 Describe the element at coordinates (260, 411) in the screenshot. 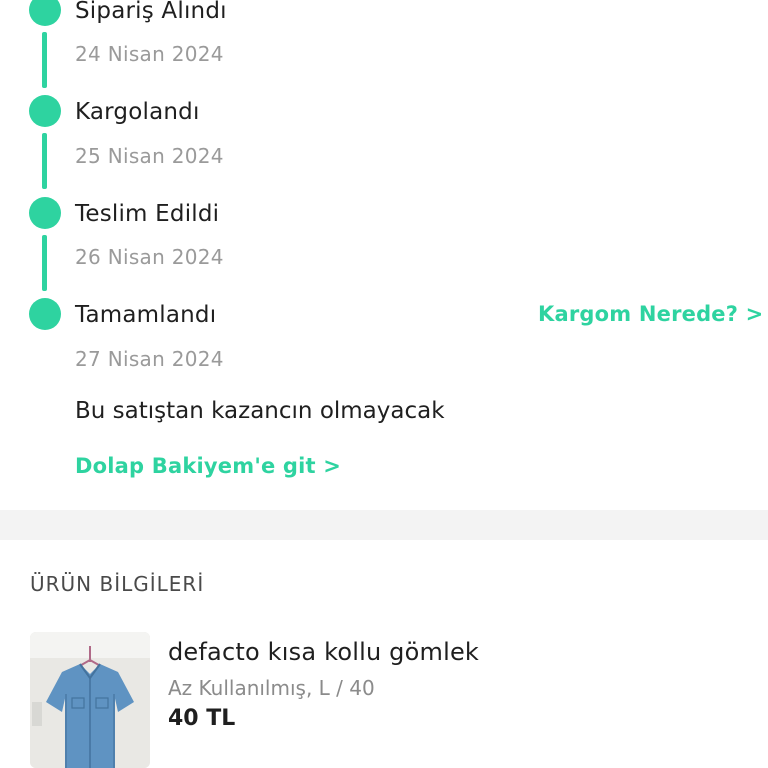

I see `earnings-note: Bu satıştan kazancın olmayacak` at that location.